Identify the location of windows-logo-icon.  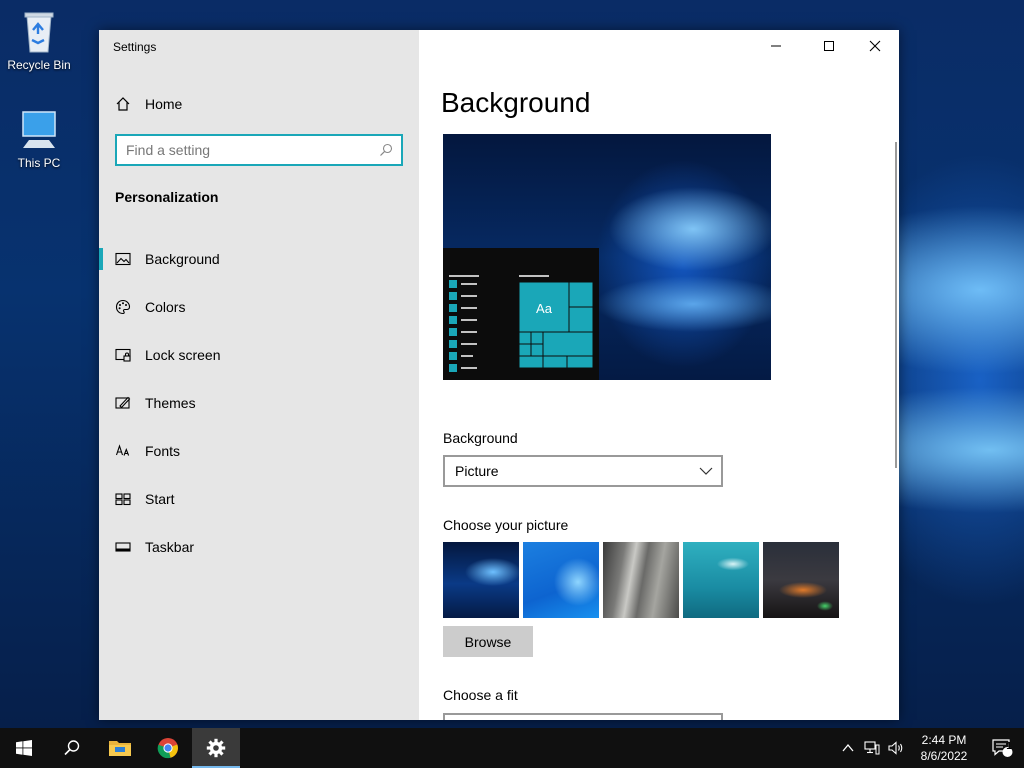
(24, 748).